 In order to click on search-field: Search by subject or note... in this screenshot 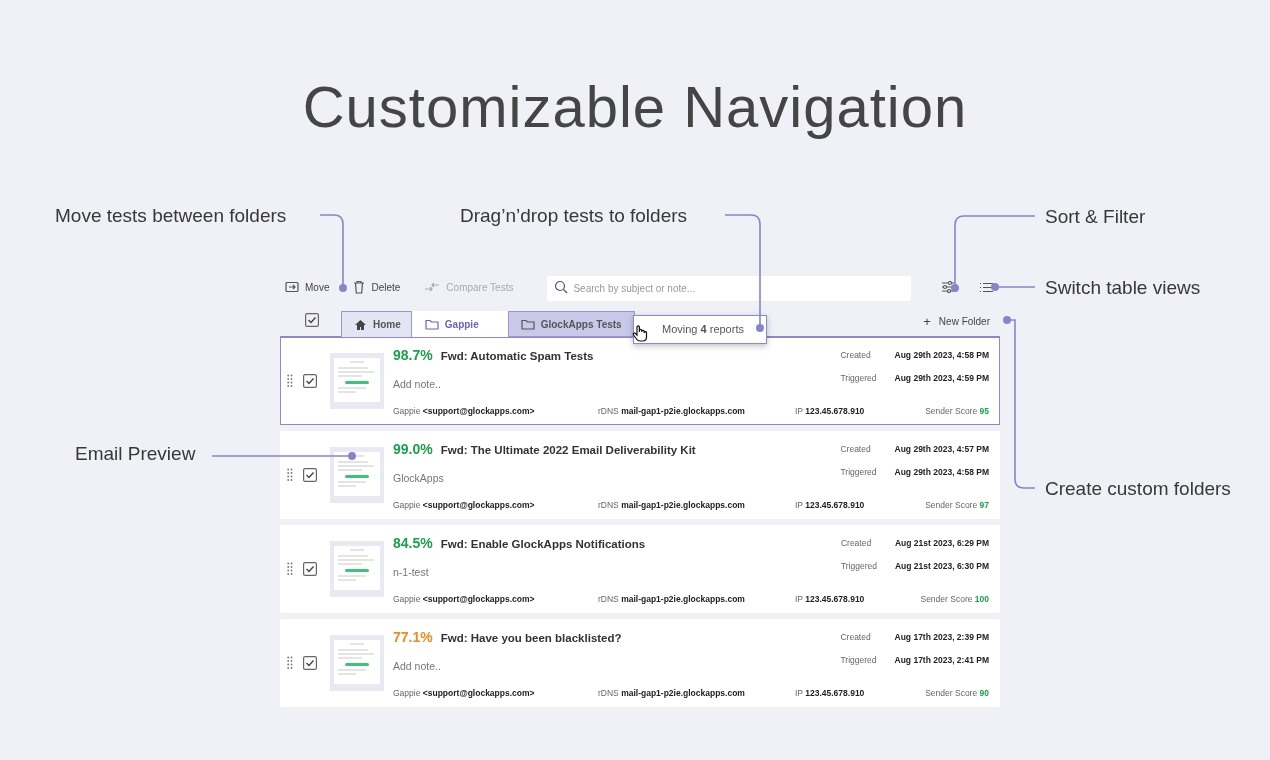, I will do `click(729, 288)`.